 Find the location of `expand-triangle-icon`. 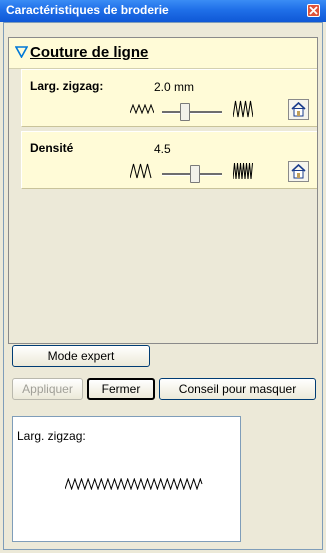

expand-triangle-icon is located at coordinates (21, 52).